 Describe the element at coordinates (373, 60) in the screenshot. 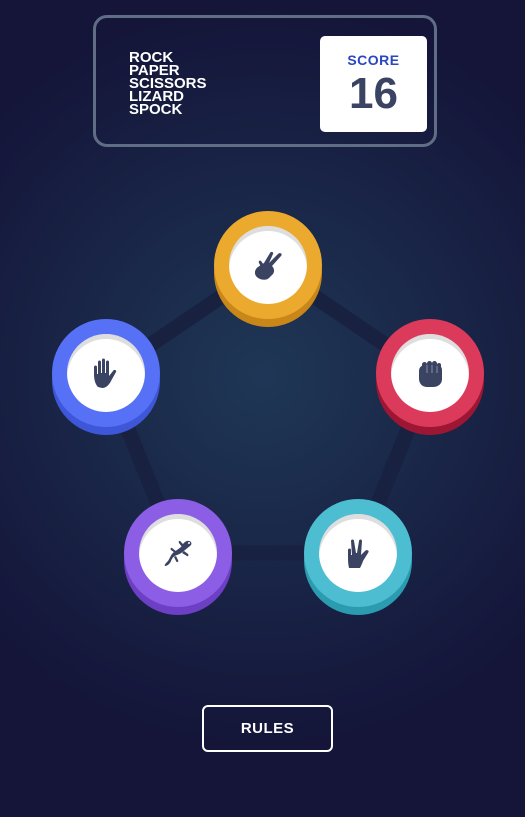

I see `score-label: SCORE` at that location.